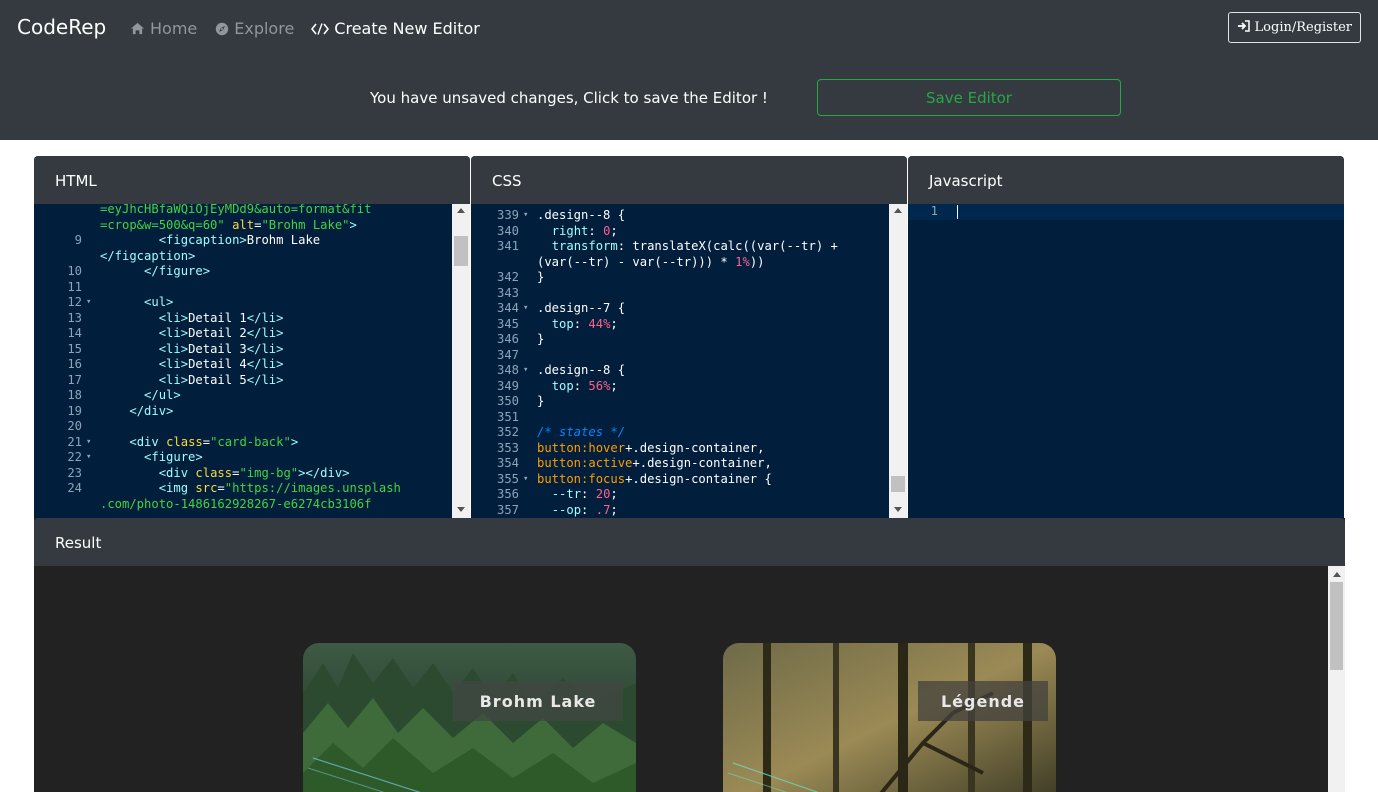 The width and height of the screenshot is (1378, 792). Describe the element at coordinates (210, 241) in the screenshot. I see `code-text: <figcaption>Brohm Lake` at that location.